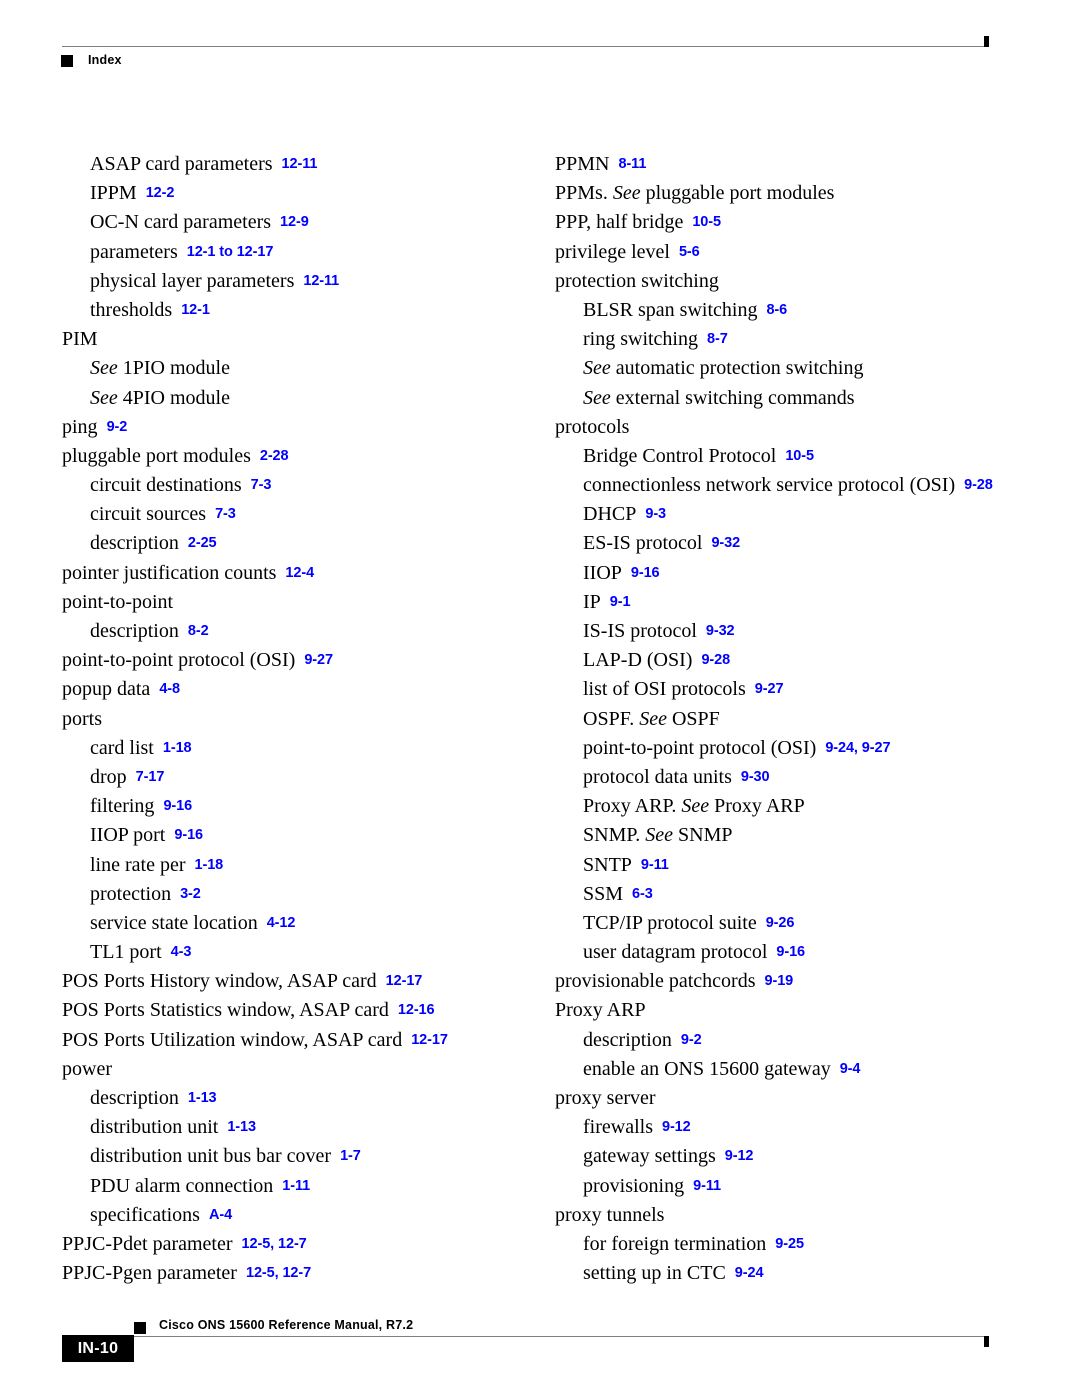  I want to click on index-term: IP, so click(592, 602).